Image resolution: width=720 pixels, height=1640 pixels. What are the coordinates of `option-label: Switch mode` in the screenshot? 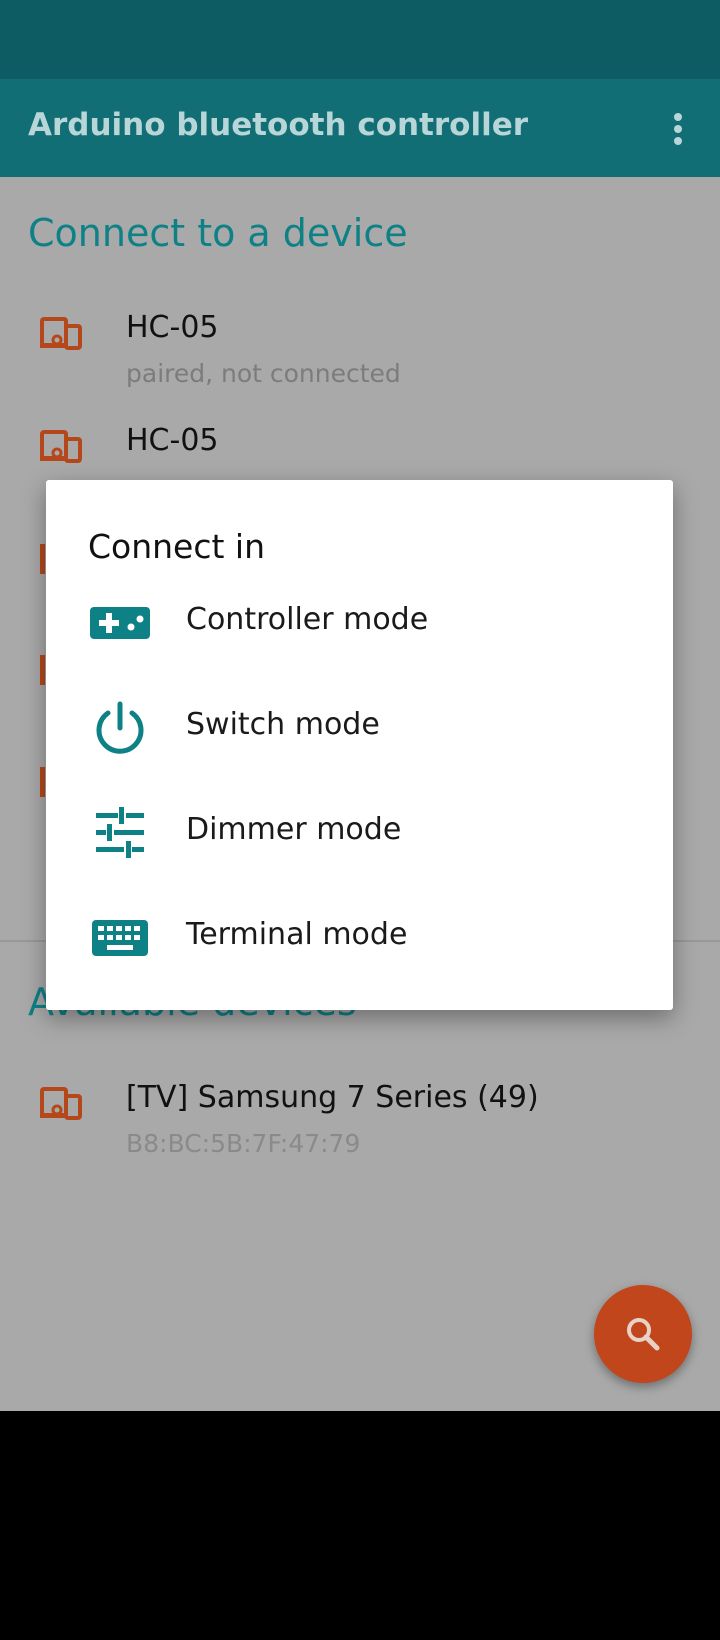 It's located at (283, 724).